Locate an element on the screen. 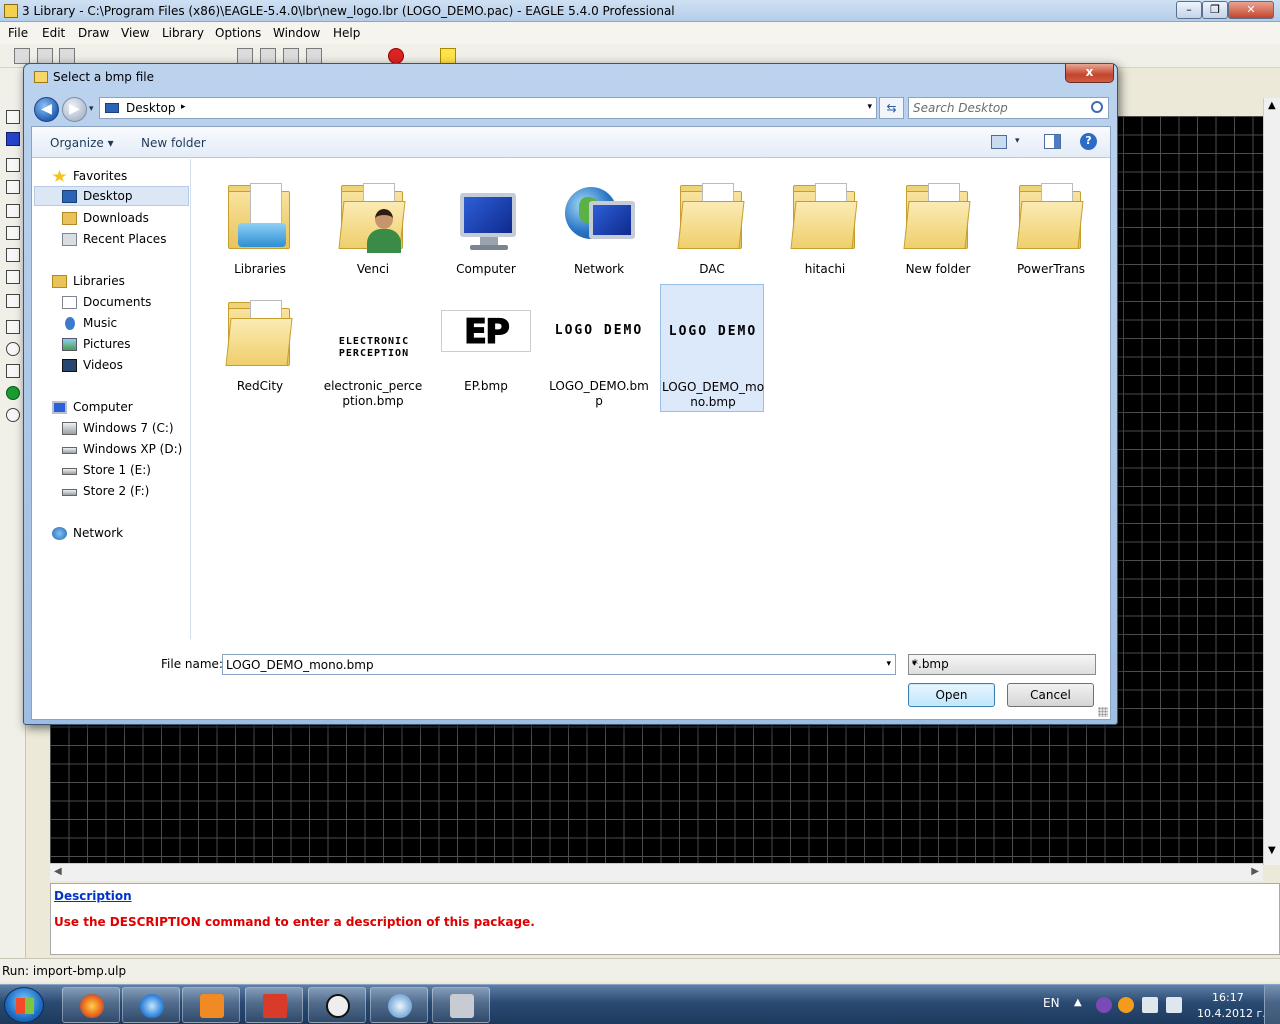 The image size is (1280, 1024). nav-drive-c: Windows 7 (C:) is located at coordinates (124, 429).